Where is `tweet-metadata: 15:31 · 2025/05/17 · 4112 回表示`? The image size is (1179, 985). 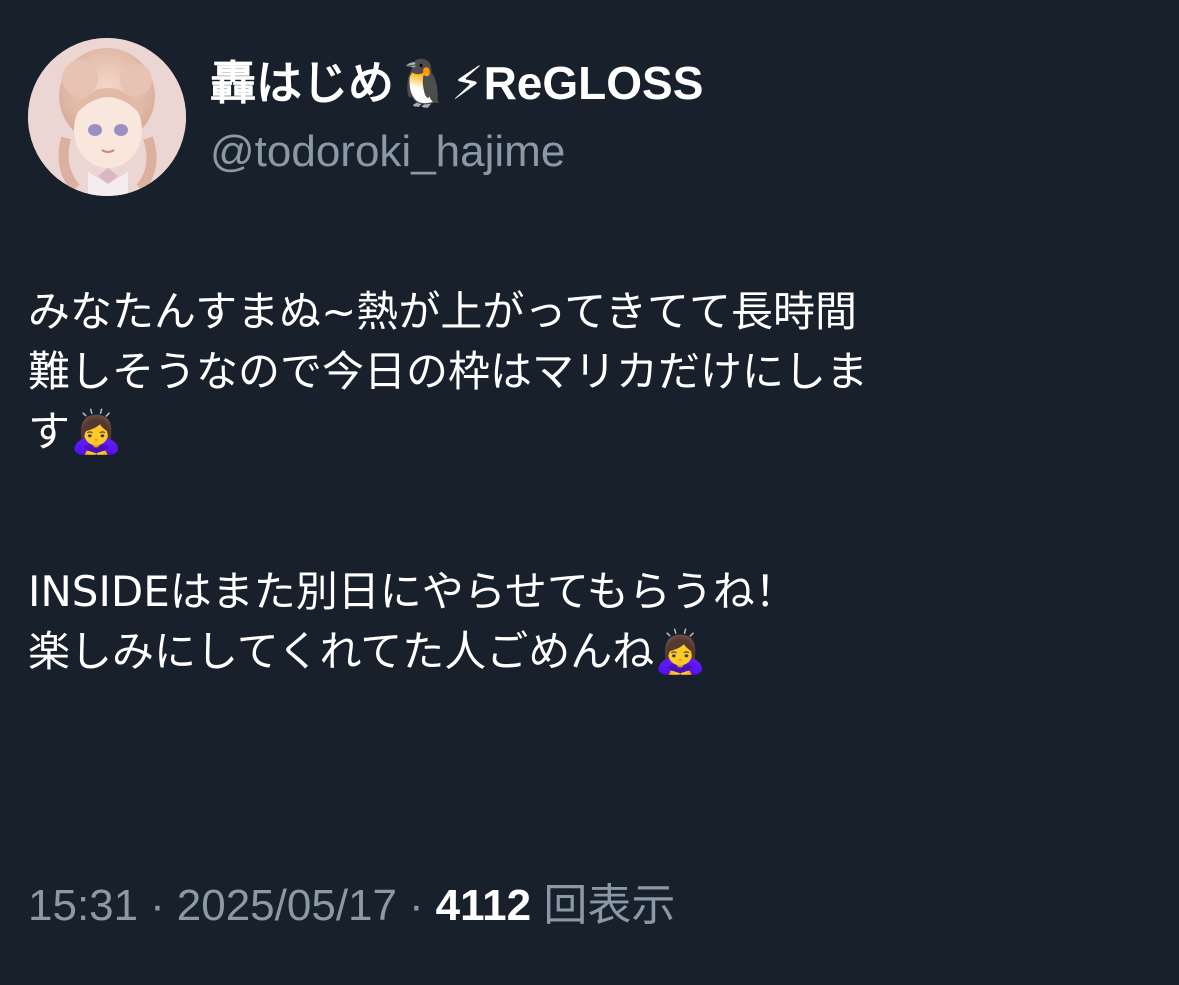 tweet-metadata: 15:31 · 2025/05/17 · 4112 回表示 is located at coordinates (351, 906).